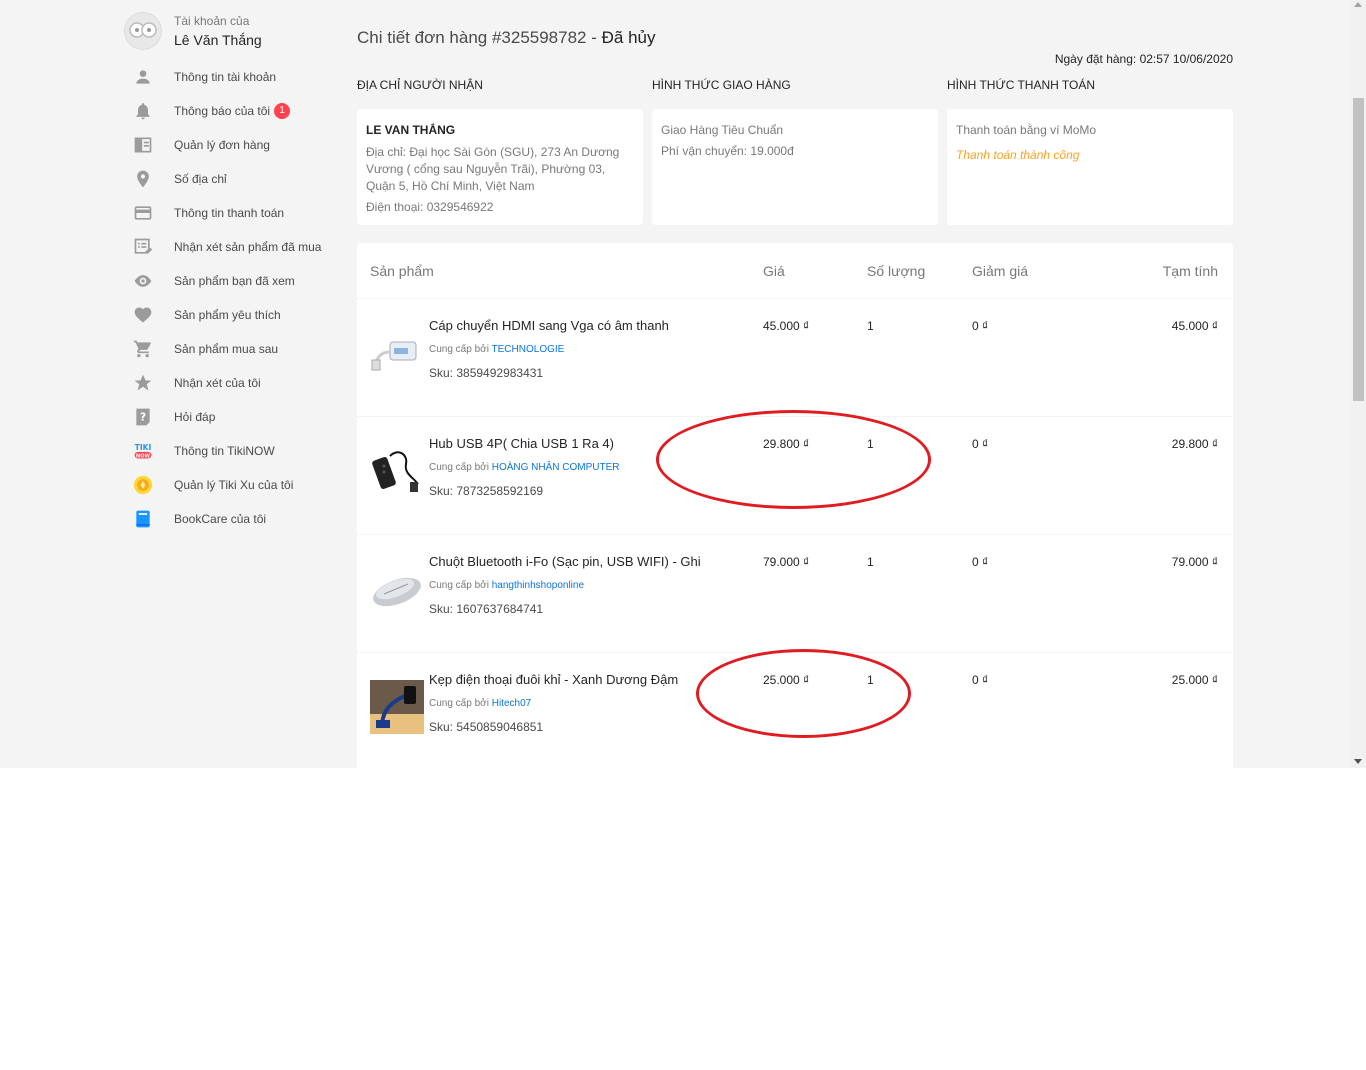  Describe the element at coordinates (727, 151) in the screenshot. I see `shipping-fee: Phí vận chuyển: 19.000đ` at that location.